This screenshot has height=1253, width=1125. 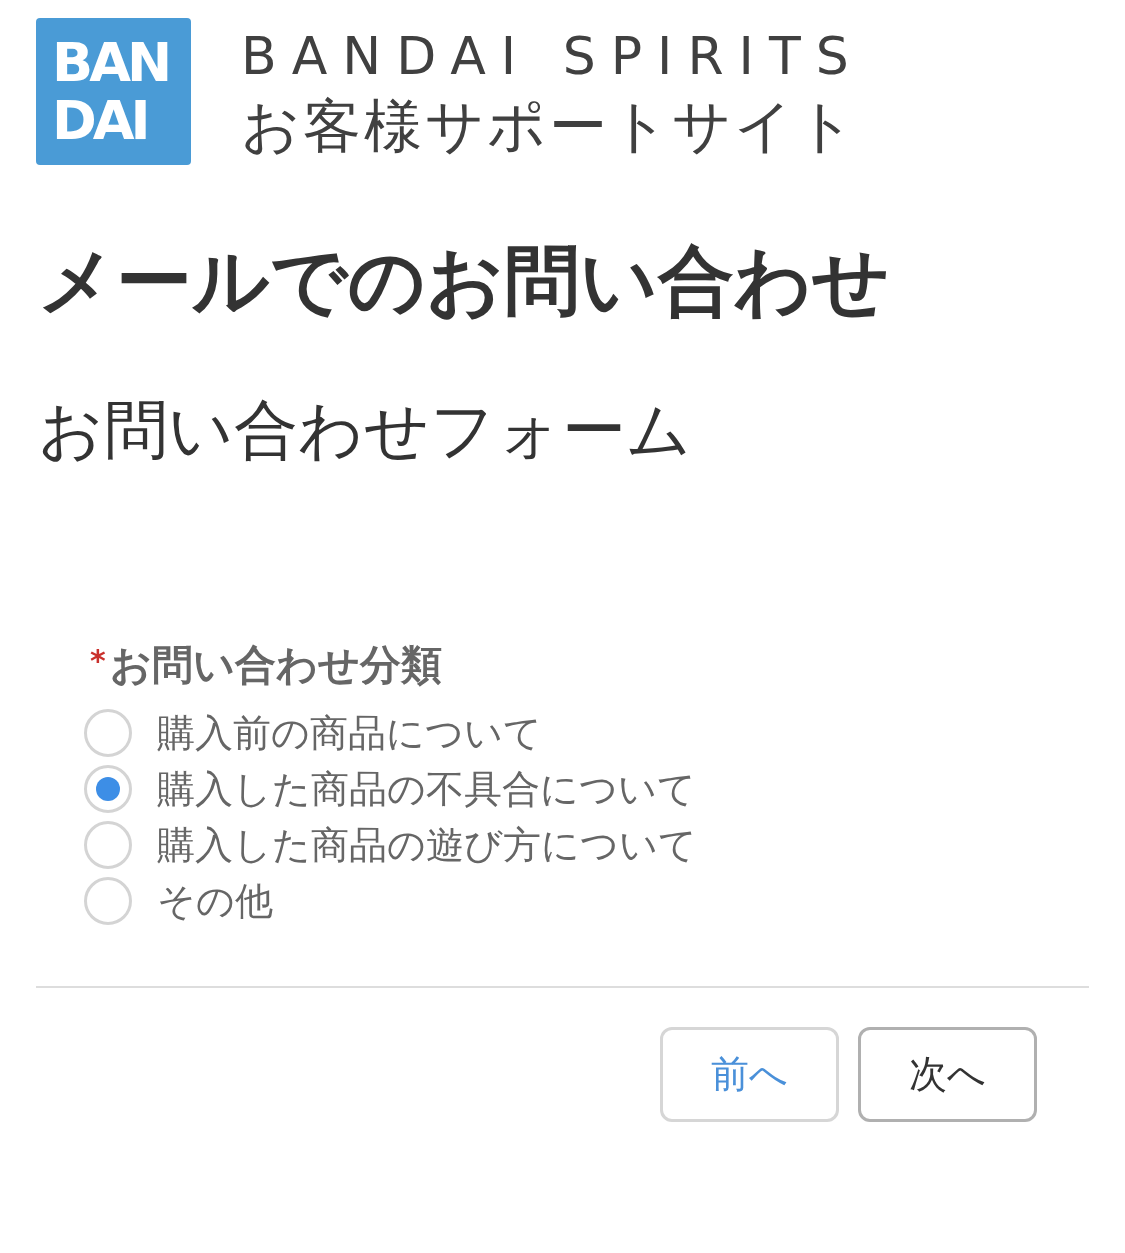 I want to click on option-label: その他, so click(x=215, y=901).